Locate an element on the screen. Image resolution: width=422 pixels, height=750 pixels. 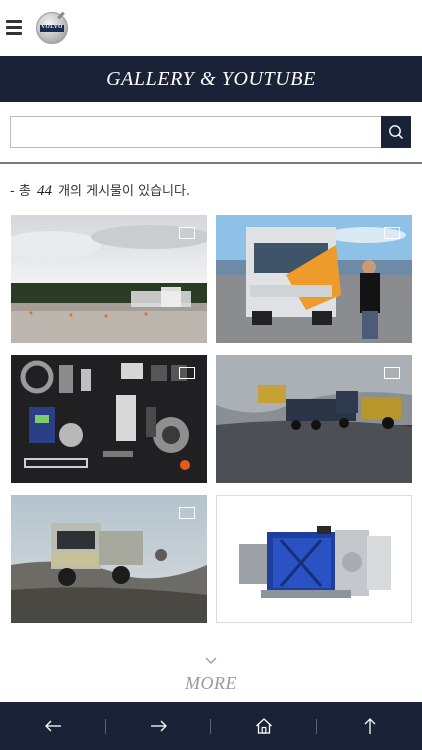
page-title: GALLERY & YOUTUBE is located at coordinates (211, 78).